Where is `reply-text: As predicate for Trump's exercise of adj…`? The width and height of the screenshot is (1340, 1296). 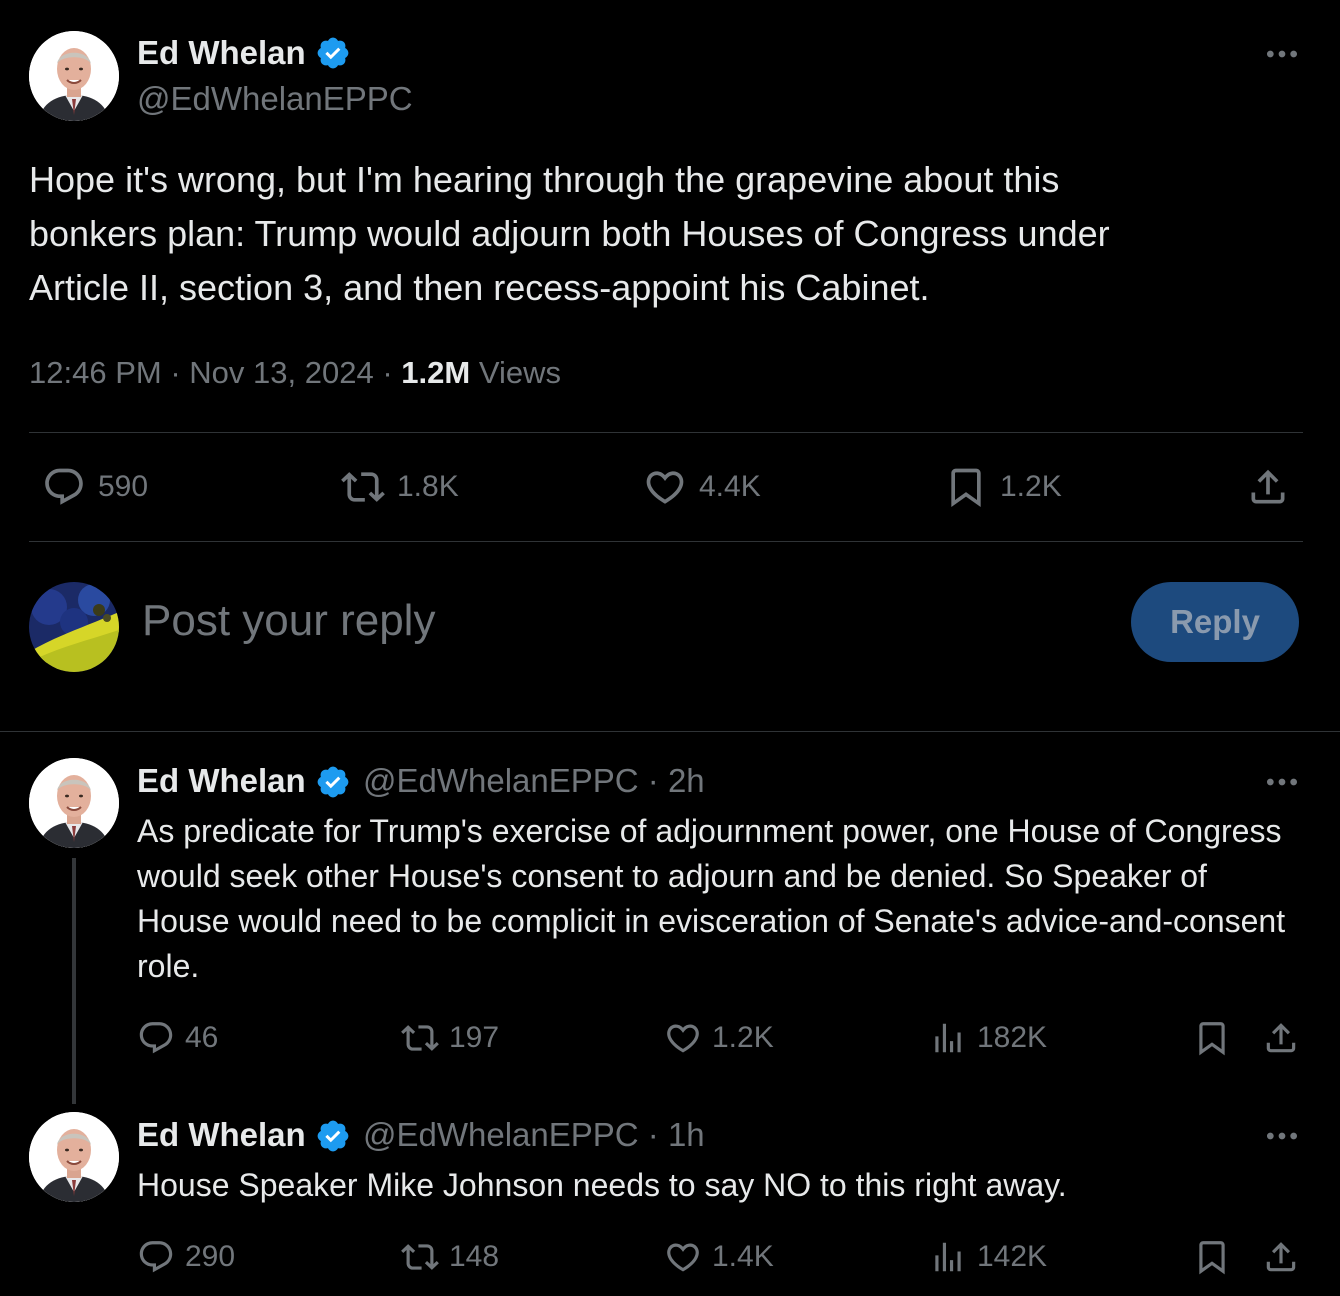 reply-text: As predicate for Trump's exercise of adj… is located at coordinates (711, 898).